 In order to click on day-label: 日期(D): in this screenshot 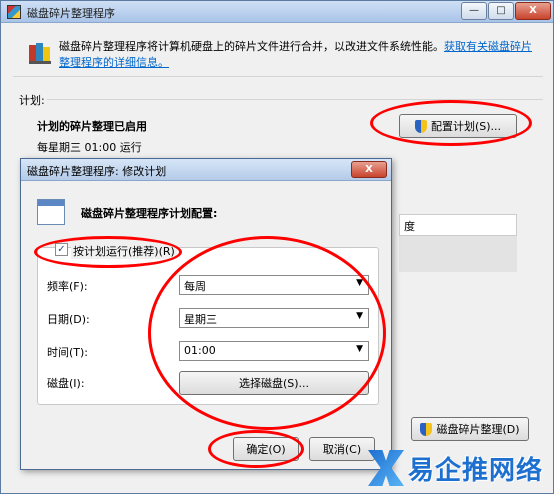, I will do `click(68, 319)`.